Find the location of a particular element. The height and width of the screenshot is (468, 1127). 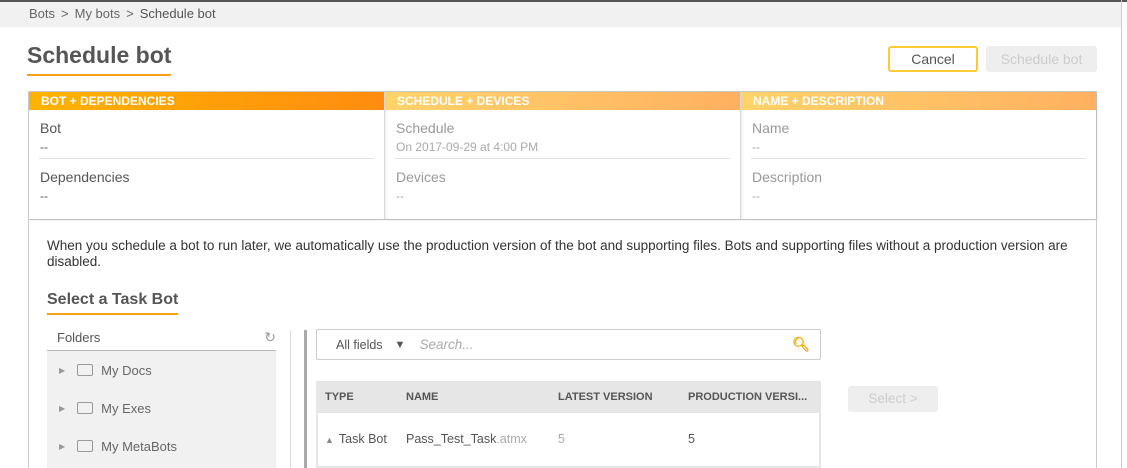

panel-divider is located at coordinates (290, 399).